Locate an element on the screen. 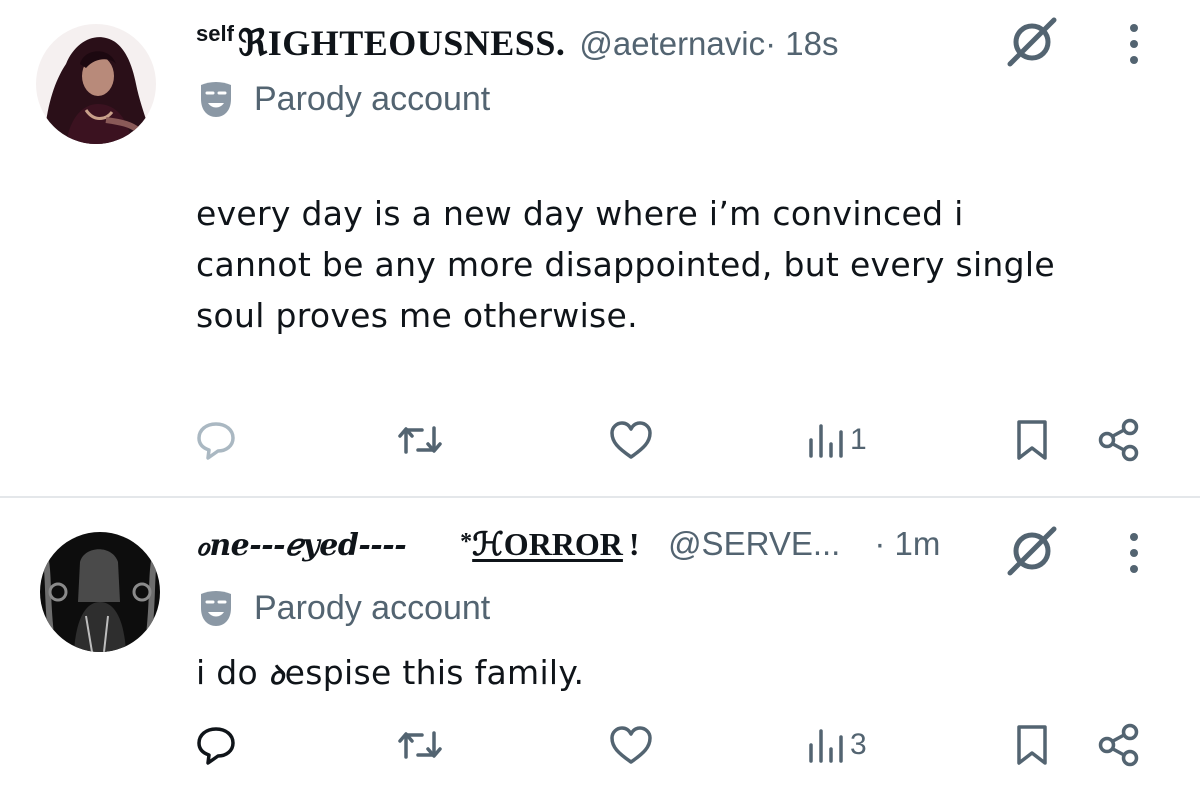  view-count: 3 is located at coordinates (858, 744).